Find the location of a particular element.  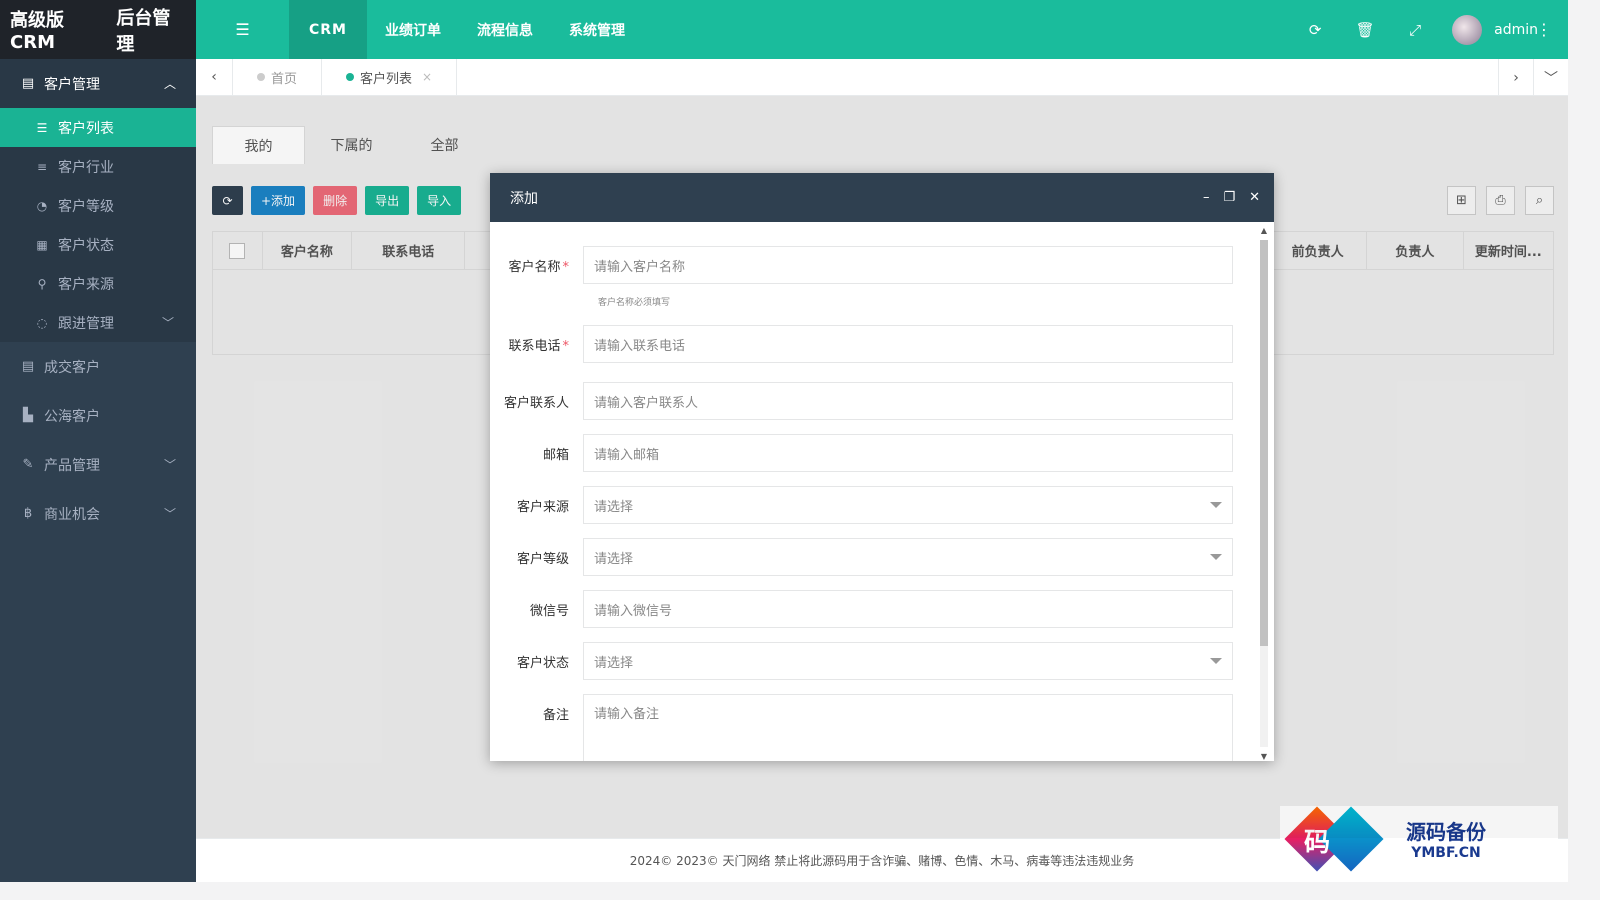

sidebar-item-label: 跟进管理 is located at coordinates (86, 323).